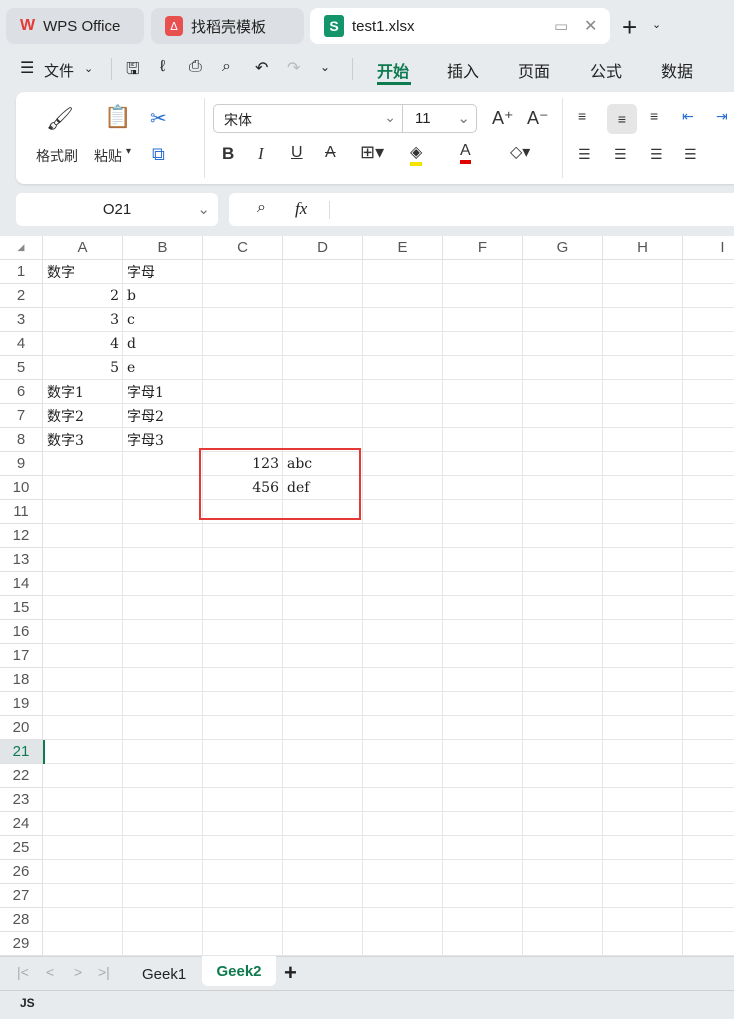  I want to click on row-header: 17, so click(21, 656).